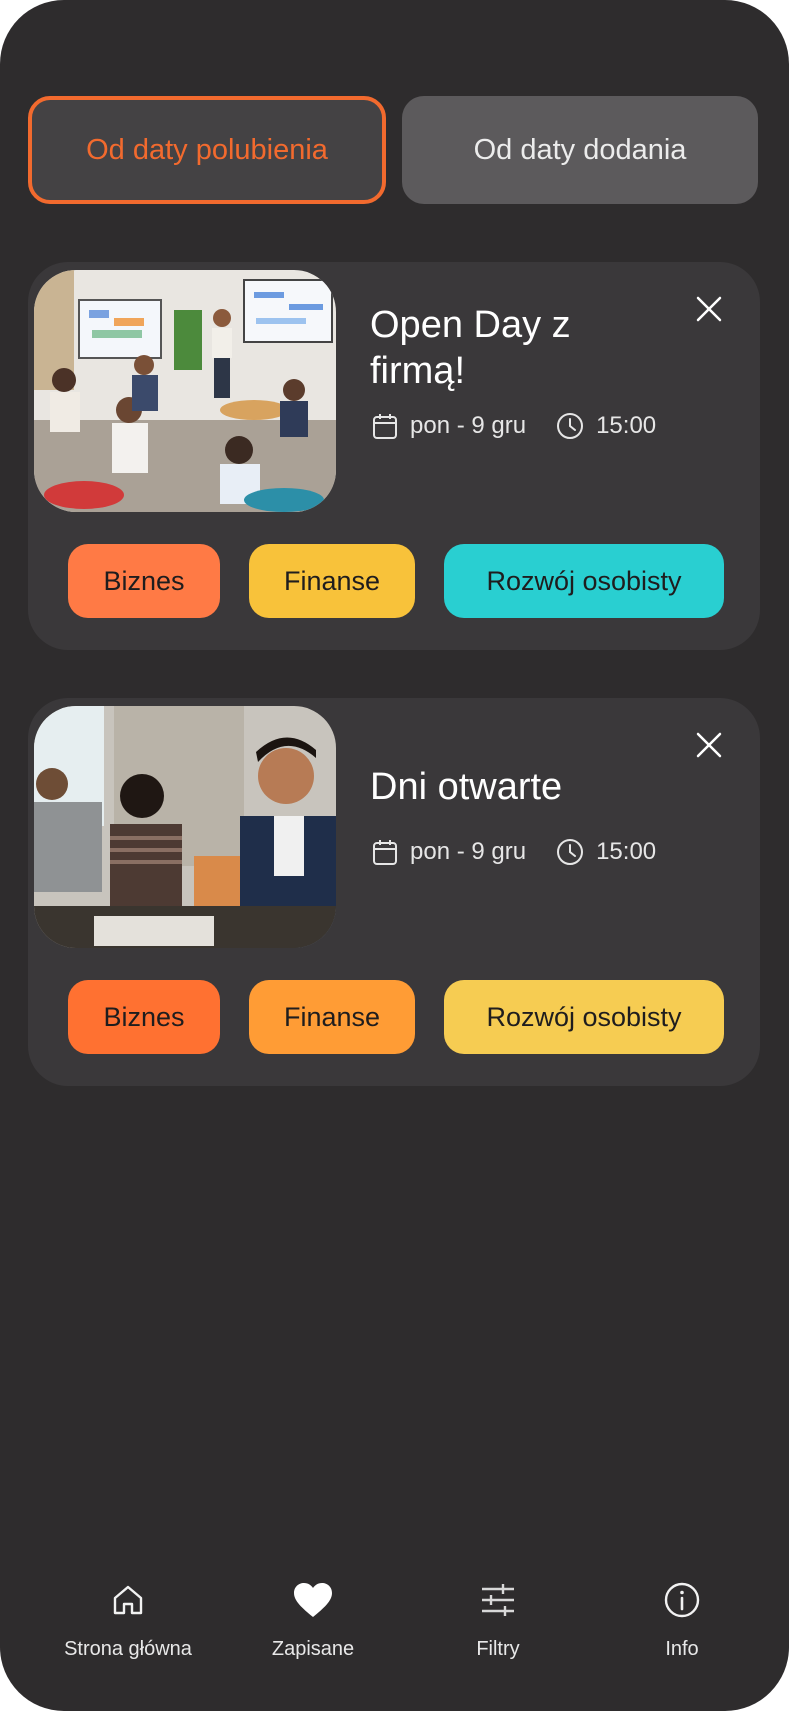  I want to click on event-title-line-1: Dni otwarte, so click(466, 787).